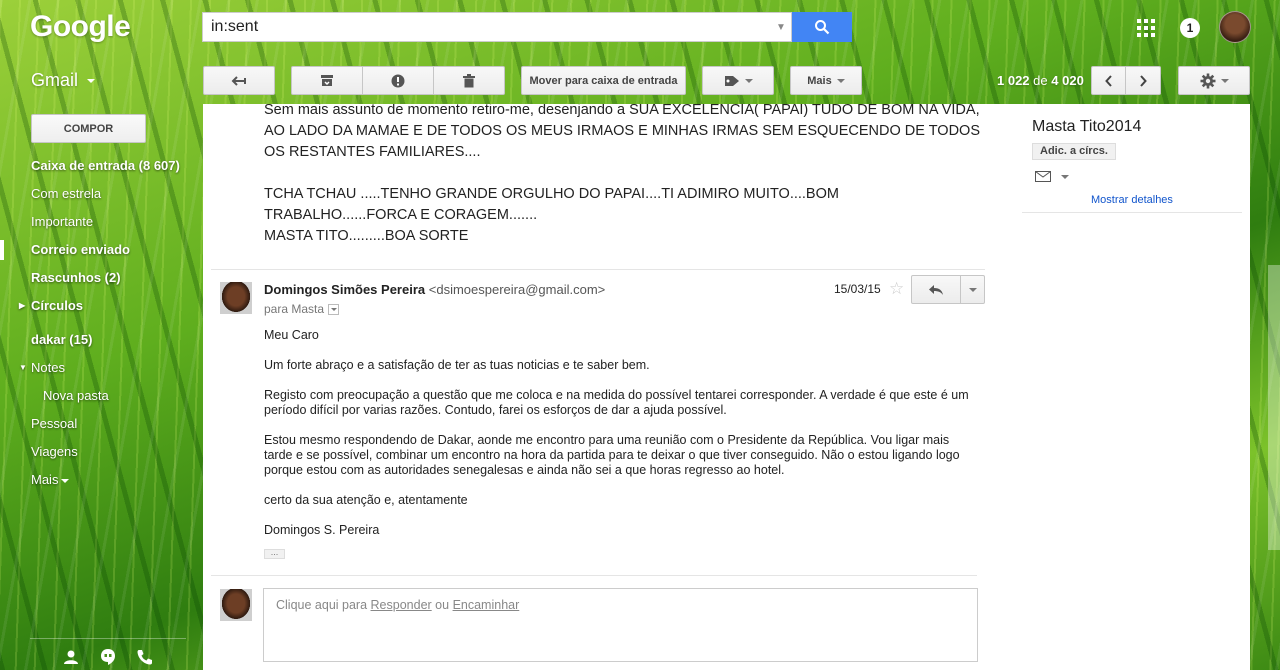  I want to click on back-button, so click(239, 80).